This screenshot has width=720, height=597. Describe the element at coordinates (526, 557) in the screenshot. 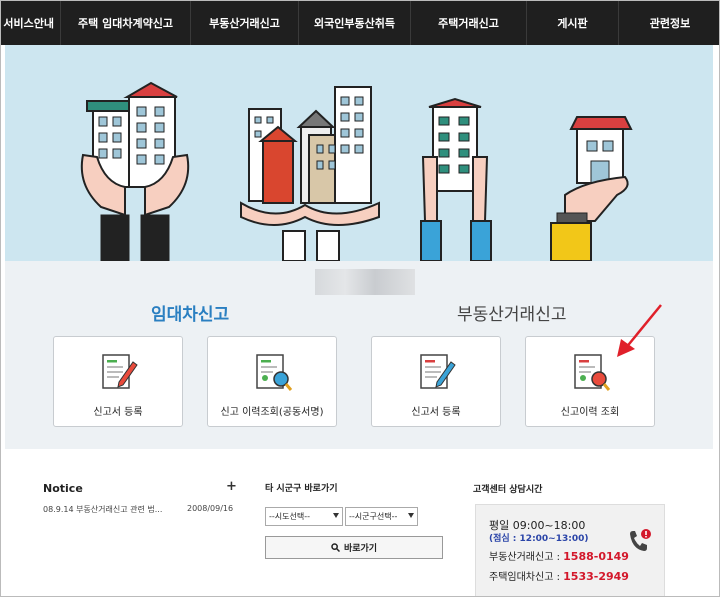

I see `realestate-phone-label: 부동산거래신고 :` at that location.